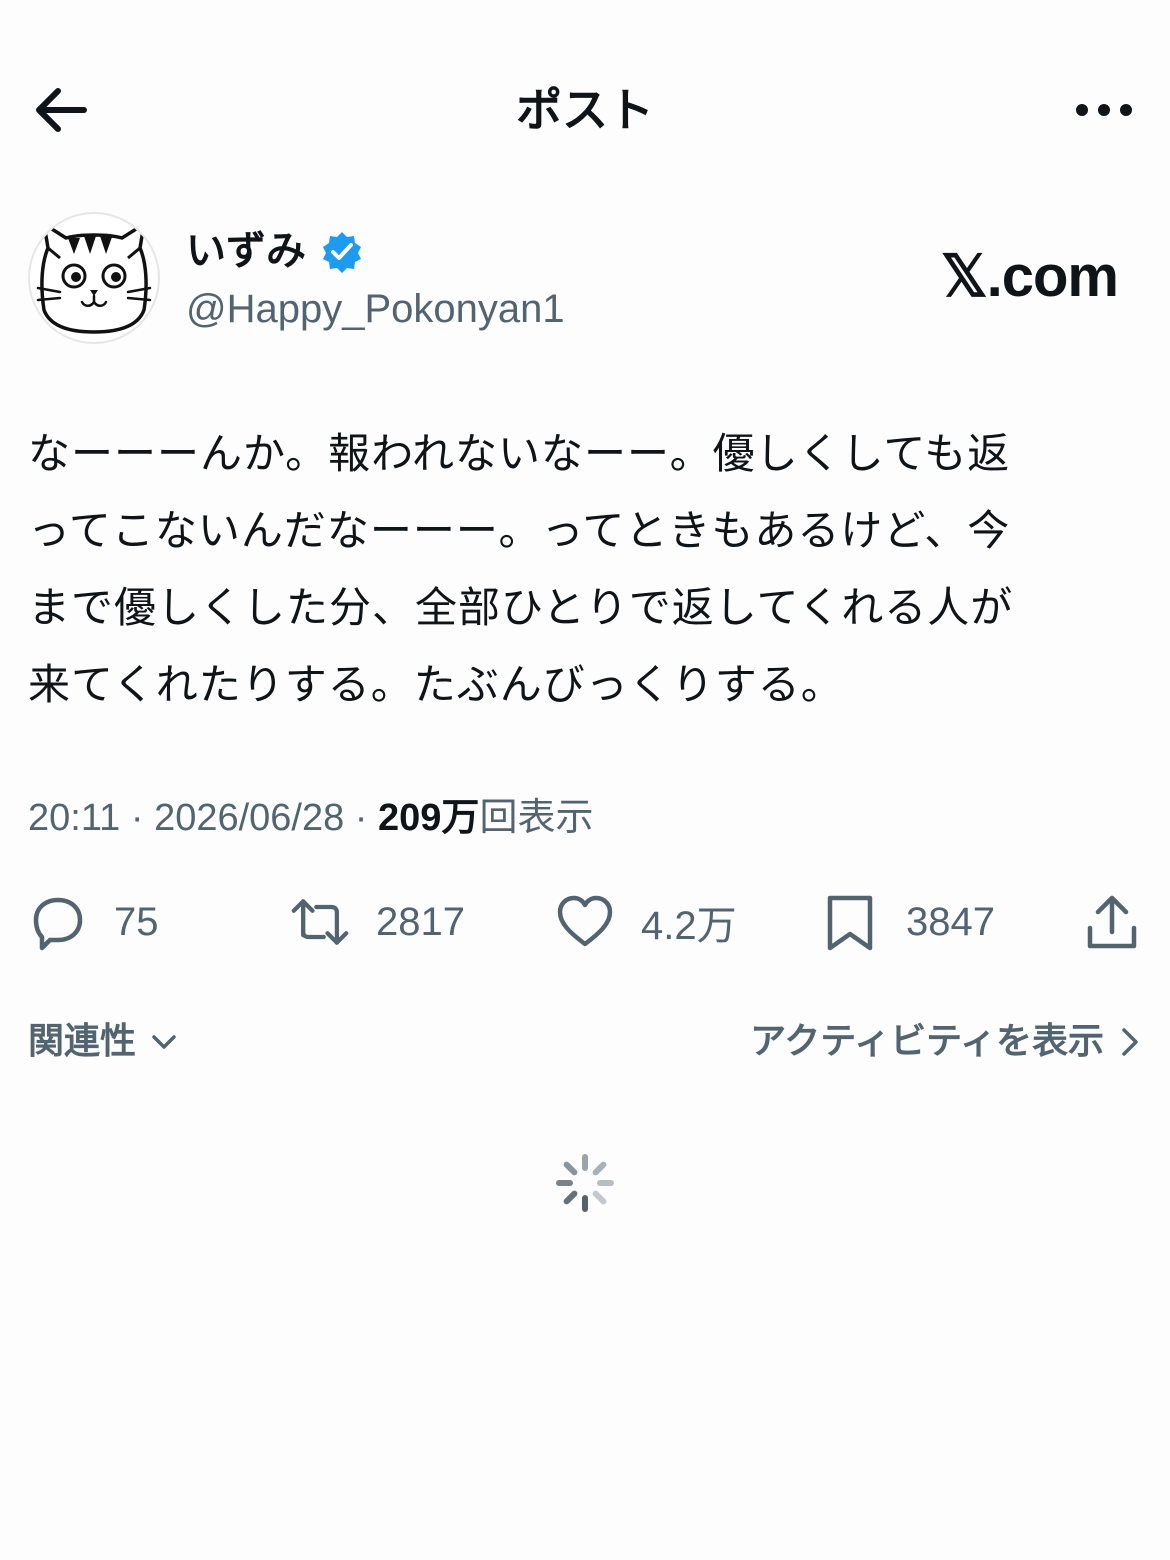  What do you see at coordinates (342, 252) in the screenshot?
I see `verified-badge-icon` at bounding box center [342, 252].